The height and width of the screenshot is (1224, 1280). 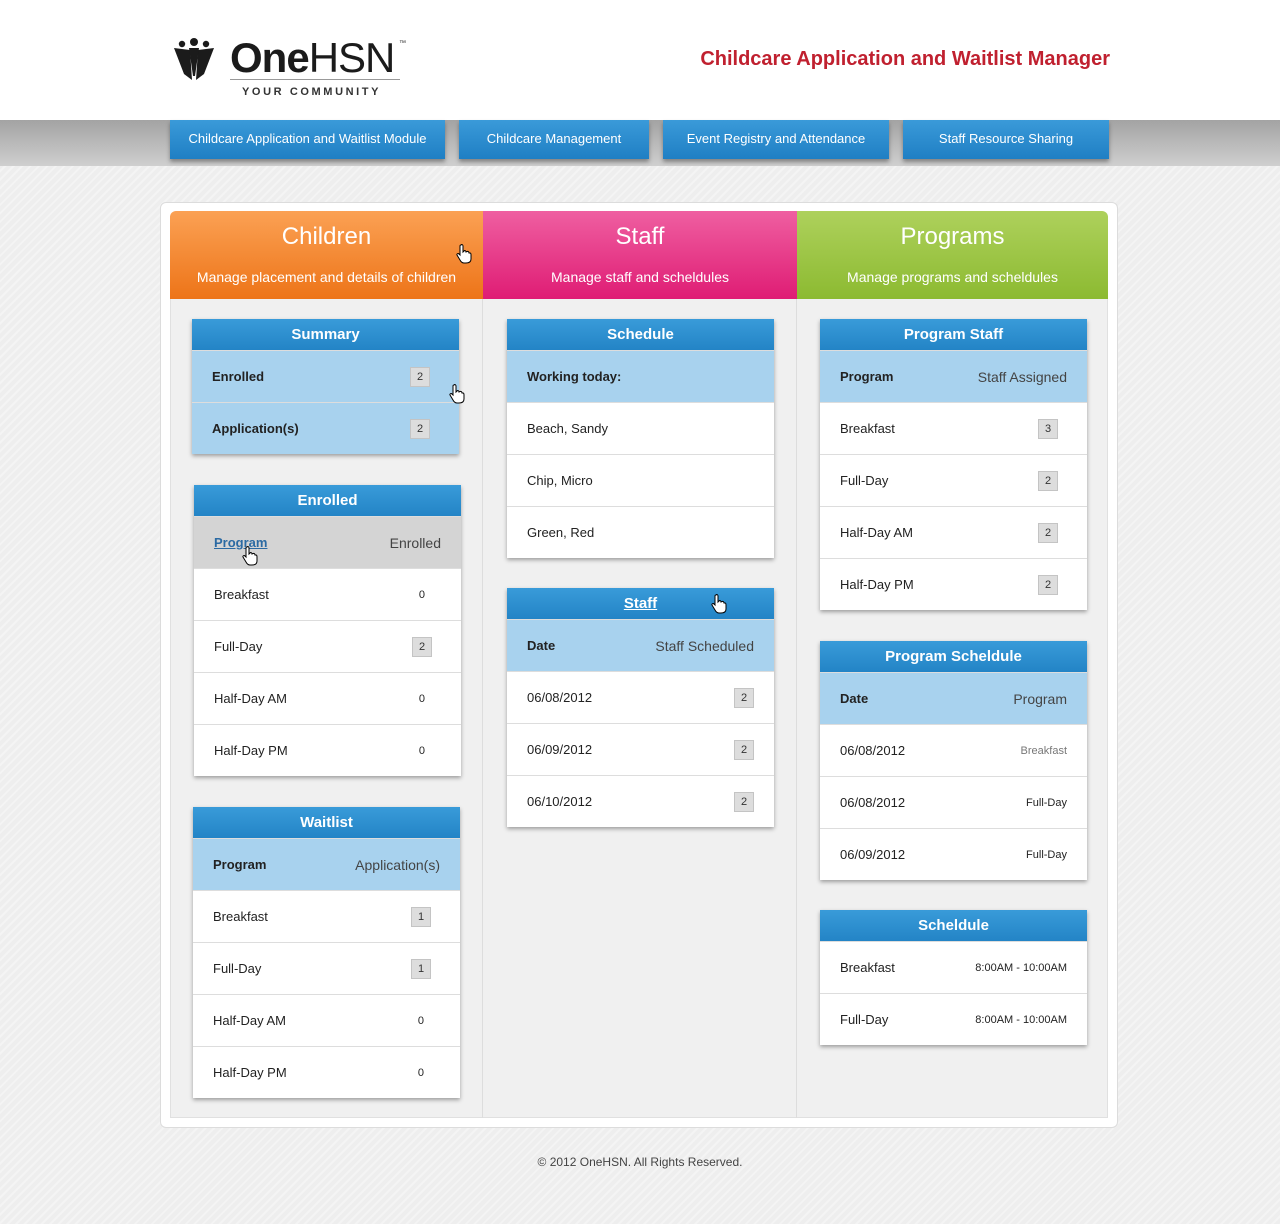 What do you see at coordinates (953, 967) in the screenshot?
I see `table-row: Breakfast 8:00AM - 10:00AM` at bounding box center [953, 967].